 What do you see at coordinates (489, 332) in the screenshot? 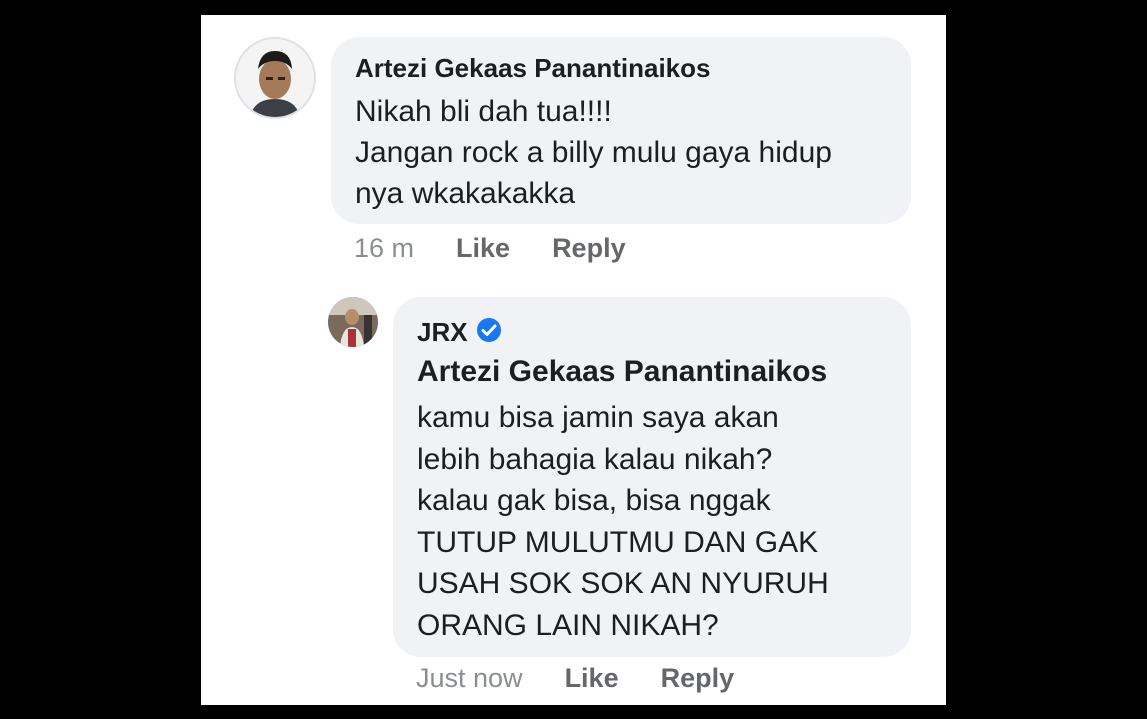
I see `verified-badge-icon` at bounding box center [489, 332].